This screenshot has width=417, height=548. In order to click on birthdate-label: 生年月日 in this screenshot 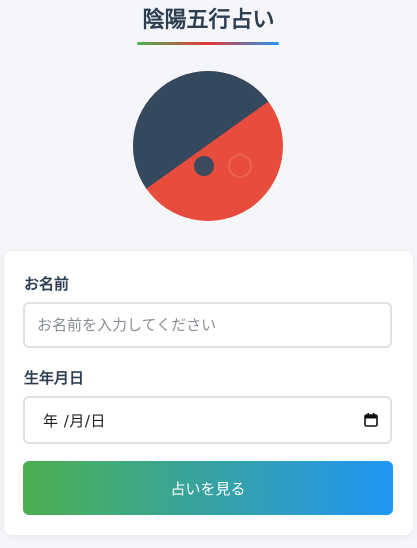, I will do `click(54, 378)`.